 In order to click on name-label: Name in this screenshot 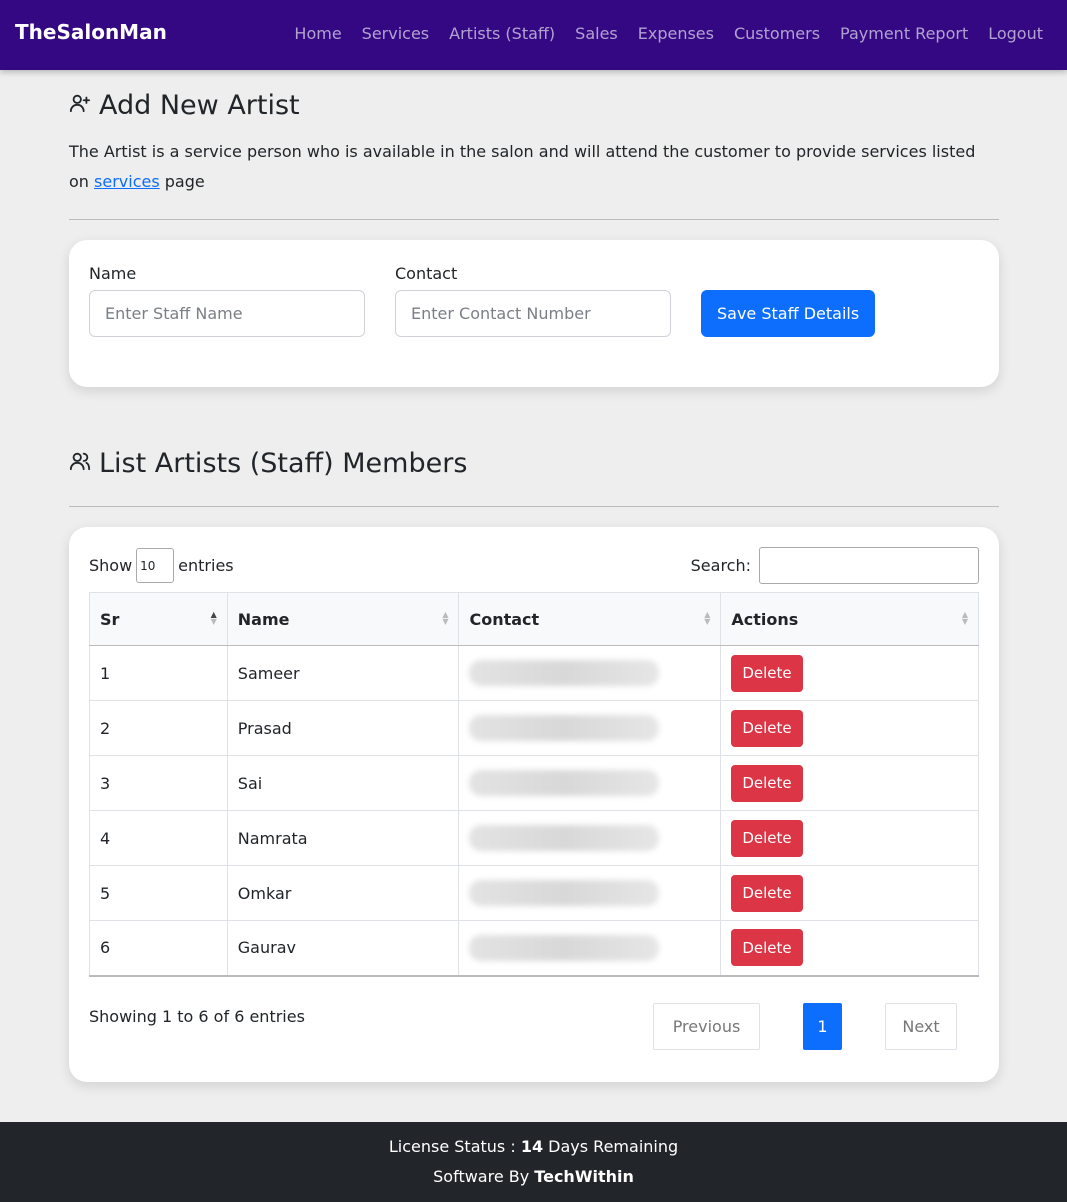, I will do `click(113, 273)`.